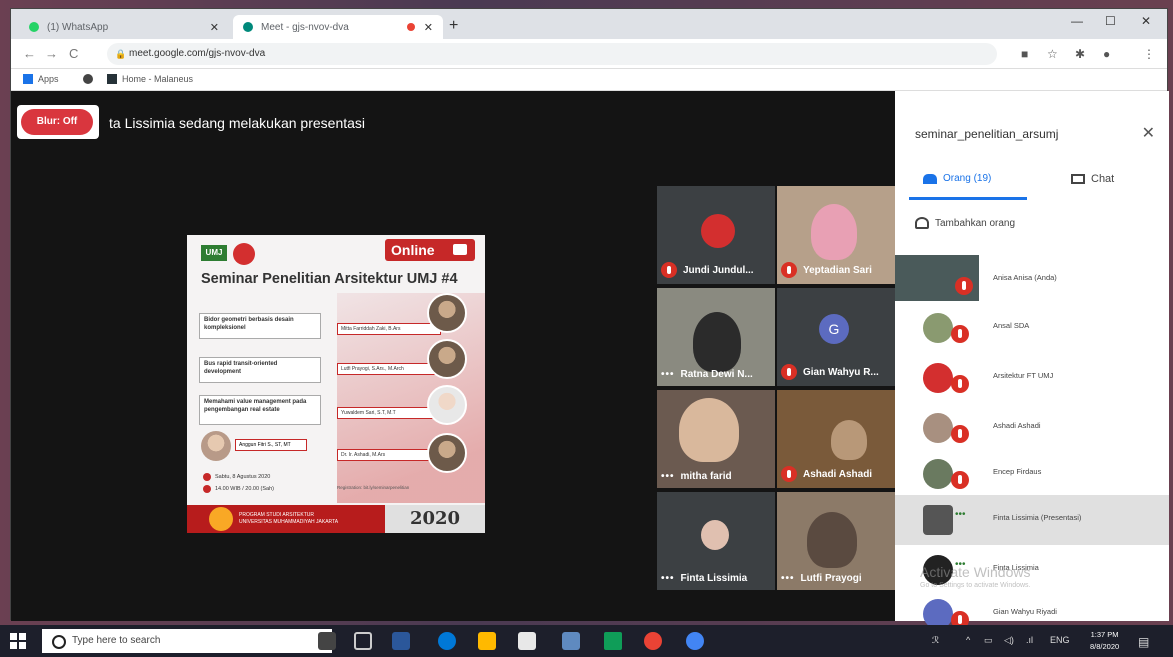 The image size is (1173, 657). What do you see at coordinates (706, 476) in the screenshot?
I see `participant-name: mitha farid` at bounding box center [706, 476].